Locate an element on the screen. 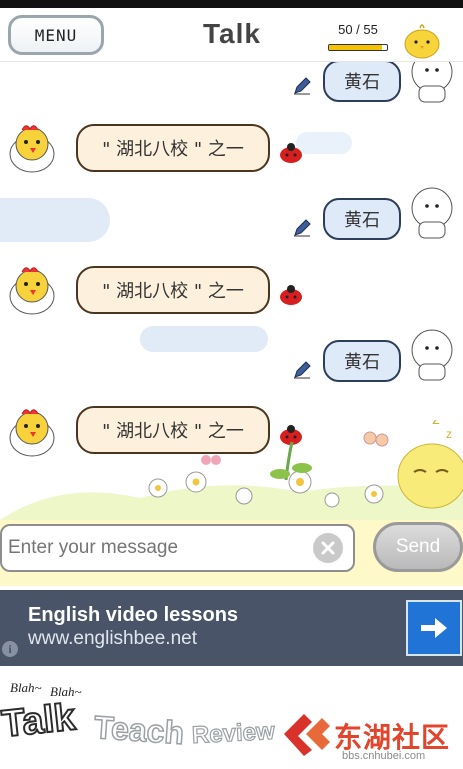  composer-bar: Send is located at coordinates (231, 553).